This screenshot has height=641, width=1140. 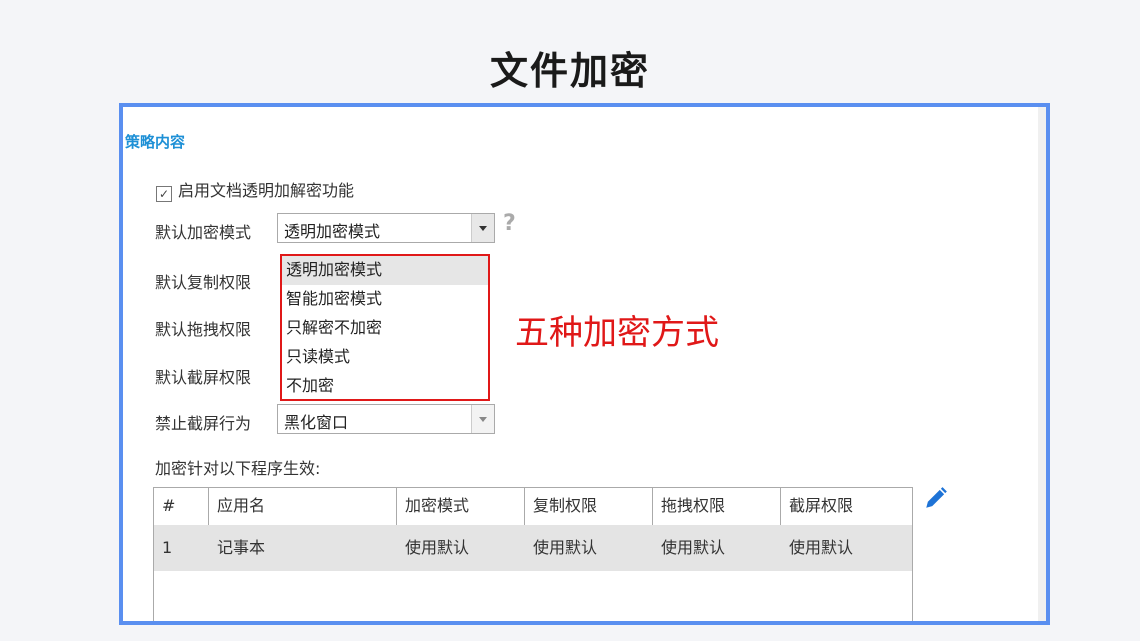 I want to click on enable-encryption-row: ✓ 启用文档透明加解密功能, so click(x=255, y=189).